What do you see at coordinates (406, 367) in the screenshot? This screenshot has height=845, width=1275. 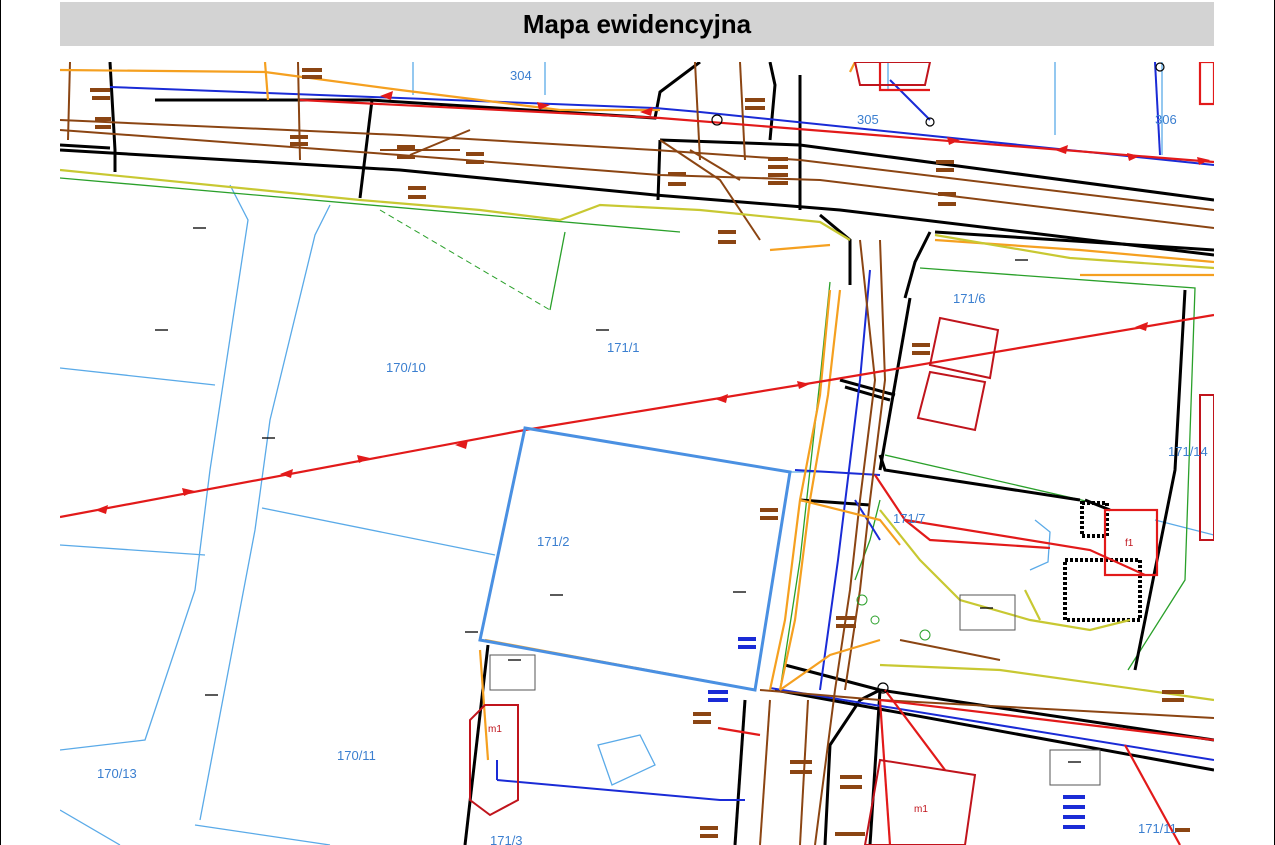 I see `parcel-label-170-10: 170/10` at bounding box center [406, 367].